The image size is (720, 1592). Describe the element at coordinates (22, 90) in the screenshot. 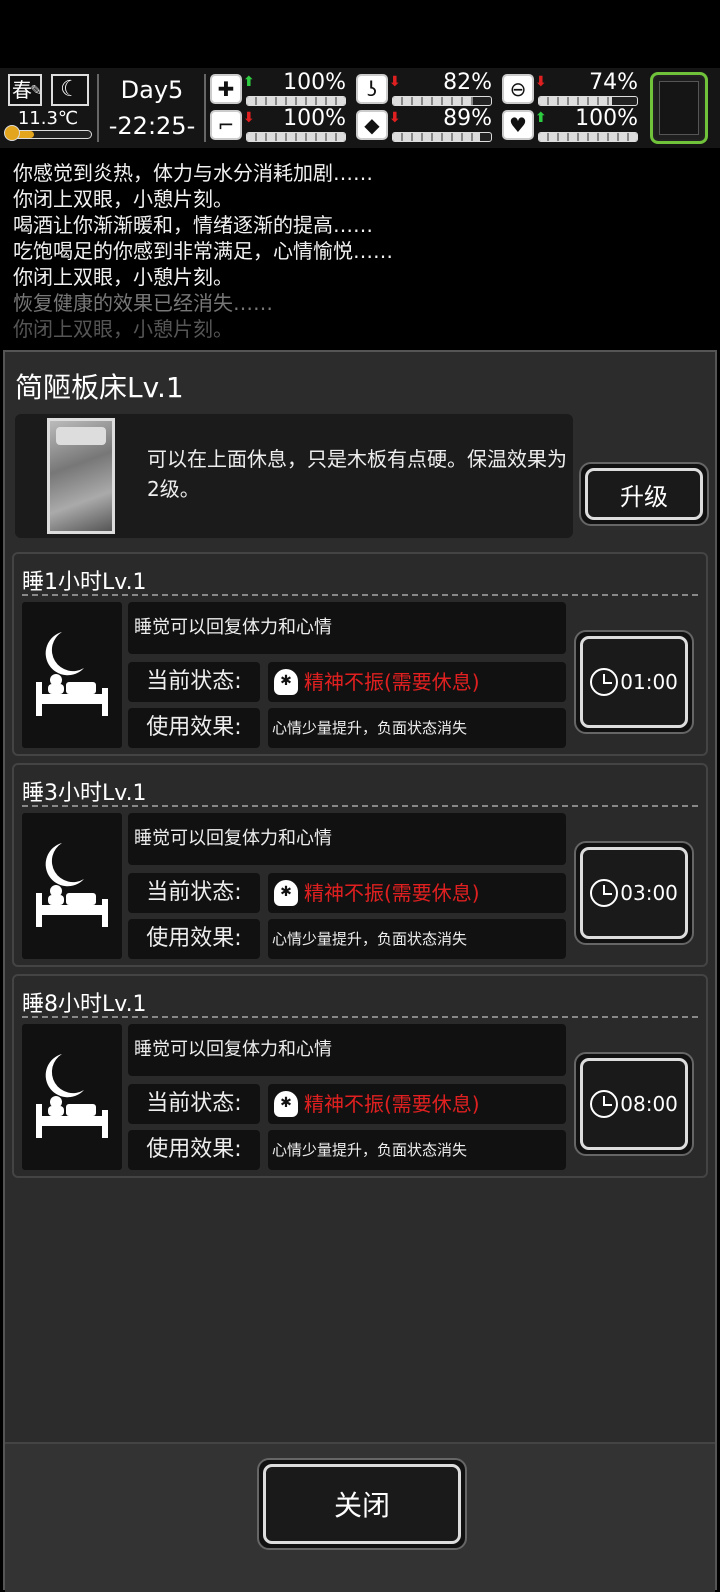

I see `season-label: 春` at that location.